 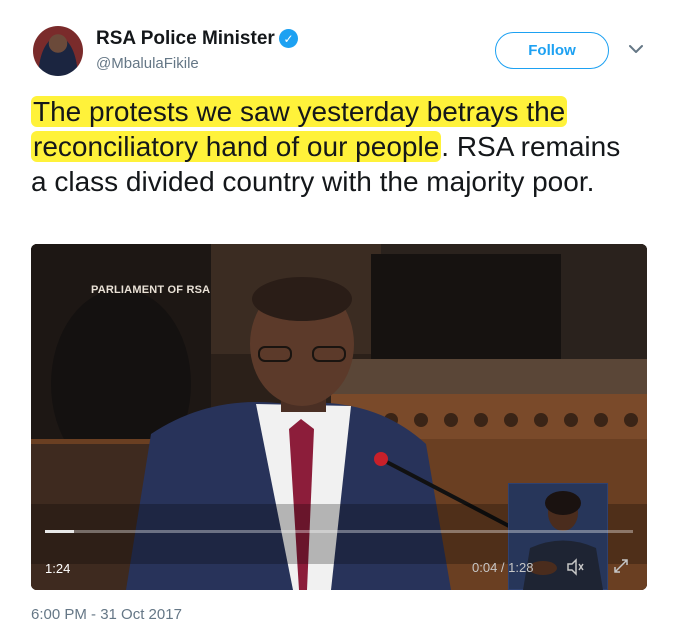 I want to click on chevron-down-icon, so click(x=636, y=49).